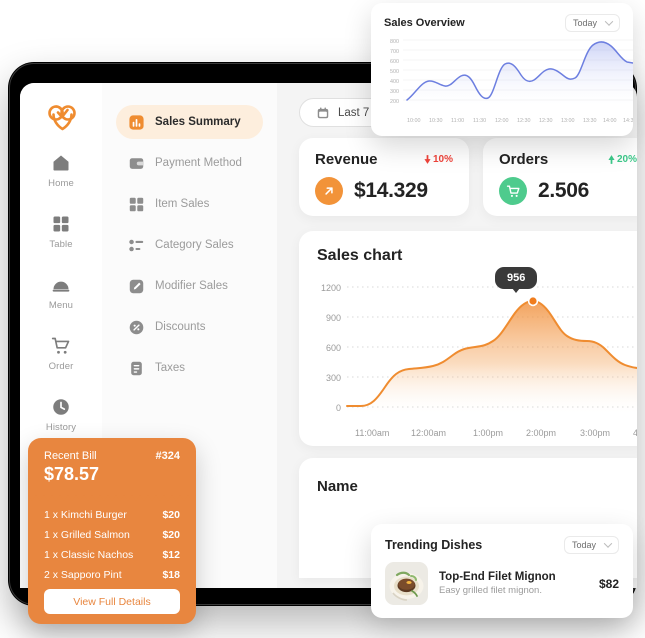 This screenshot has height=638, width=645. What do you see at coordinates (70, 456) in the screenshot?
I see `recent-bill-label: Recent Bill` at bounding box center [70, 456].